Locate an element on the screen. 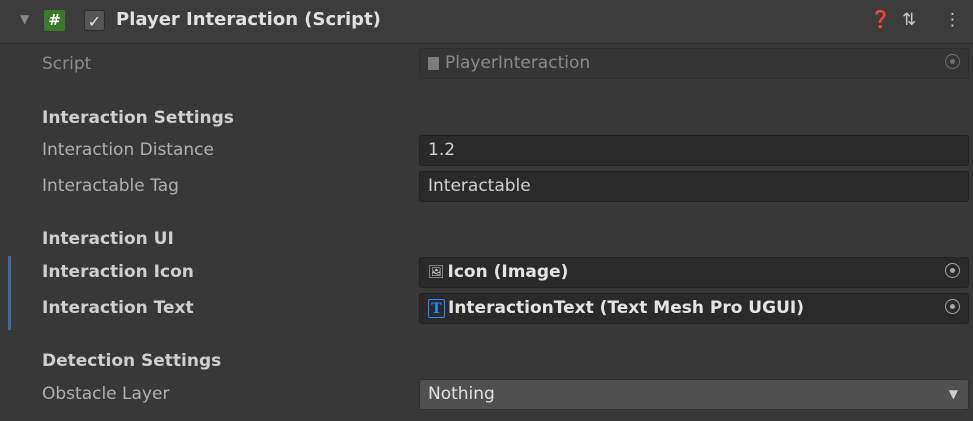  interactable-tag-value: Interactable is located at coordinates (479, 186).